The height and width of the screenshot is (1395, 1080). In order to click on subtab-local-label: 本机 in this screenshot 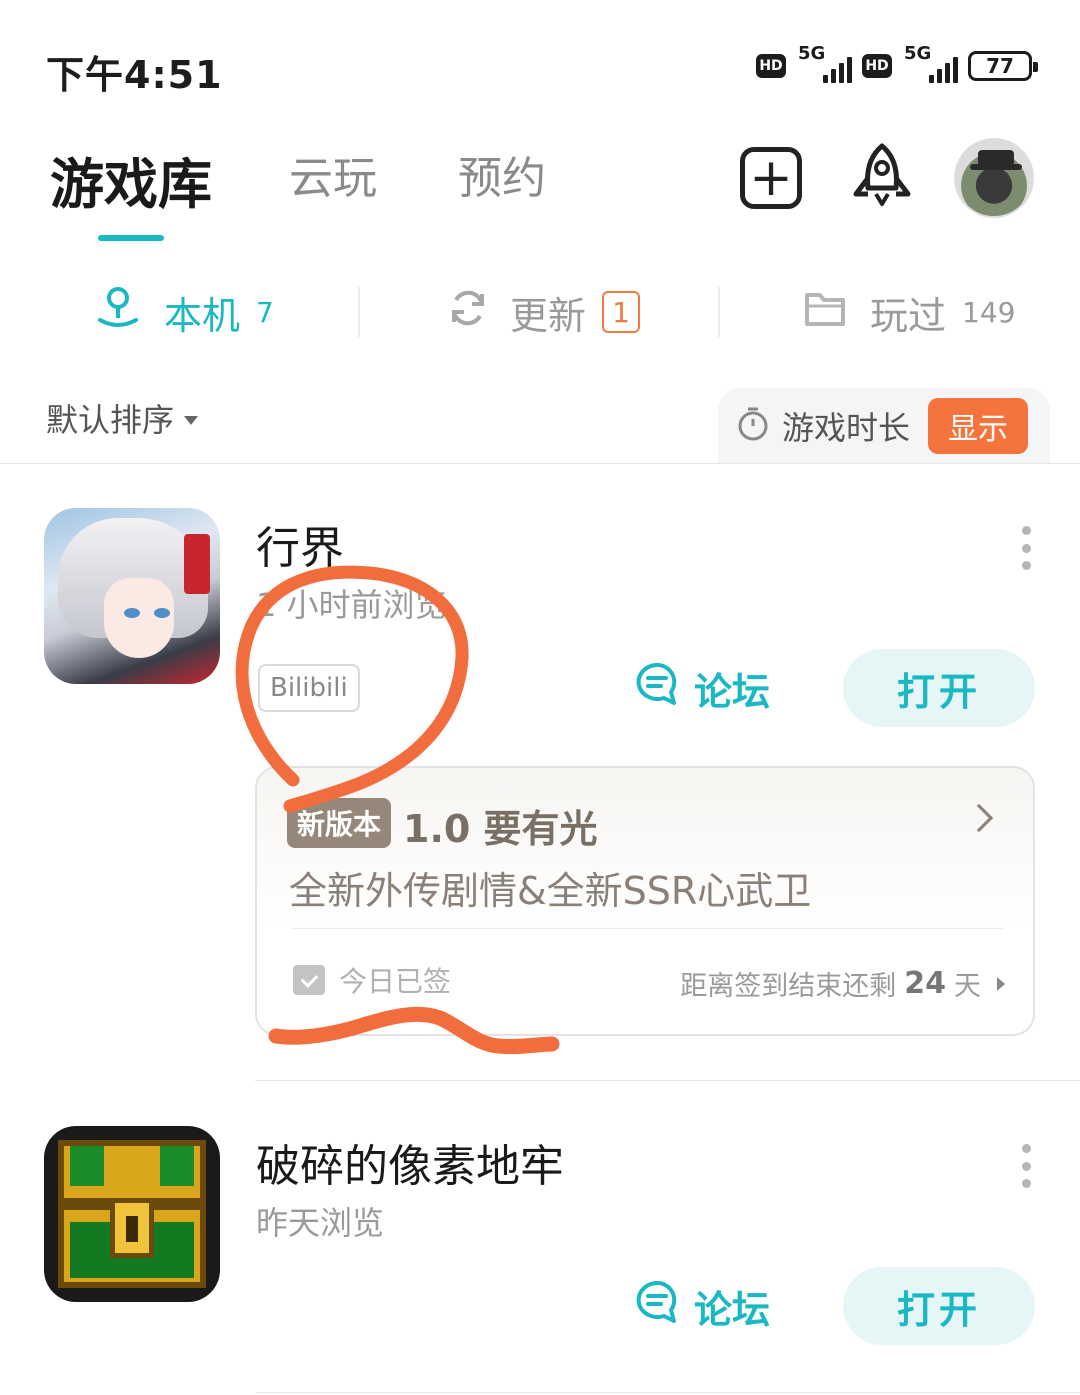, I will do `click(202, 315)`.